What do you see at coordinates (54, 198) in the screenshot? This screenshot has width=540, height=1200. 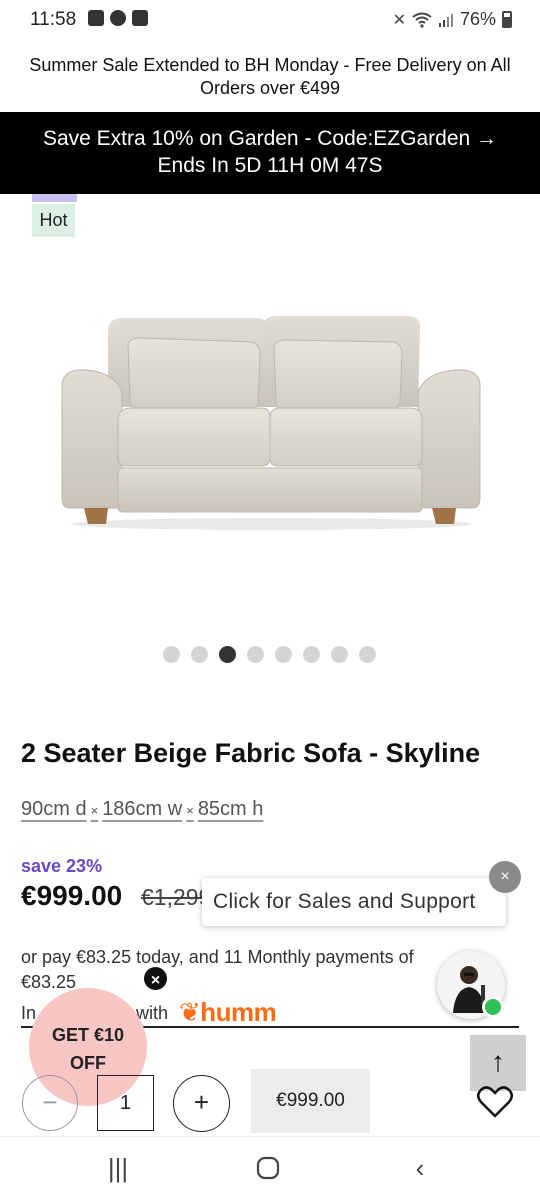 I see `badge-accent` at bounding box center [54, 198].